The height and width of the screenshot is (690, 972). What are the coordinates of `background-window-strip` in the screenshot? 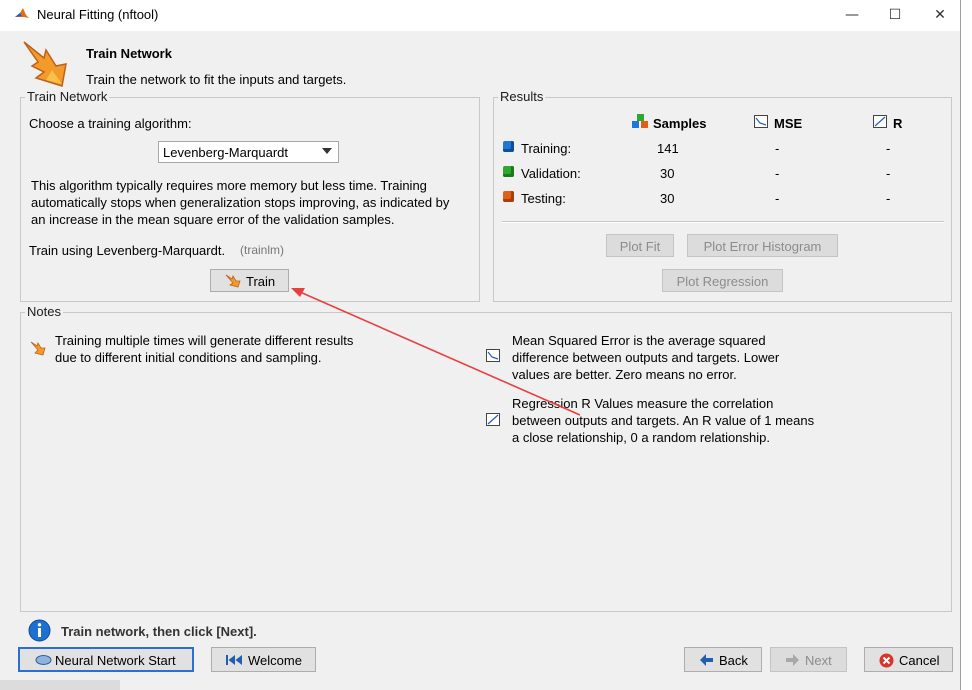 It's located at (60, 685).